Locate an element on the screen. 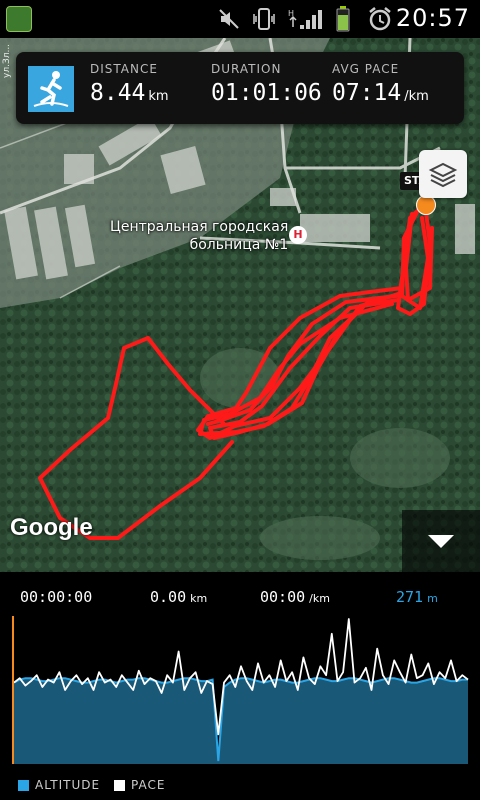 The width and height of the screenshot is (480, 800). readout-distance: 0.00 km is located at coordinates (178, 597).